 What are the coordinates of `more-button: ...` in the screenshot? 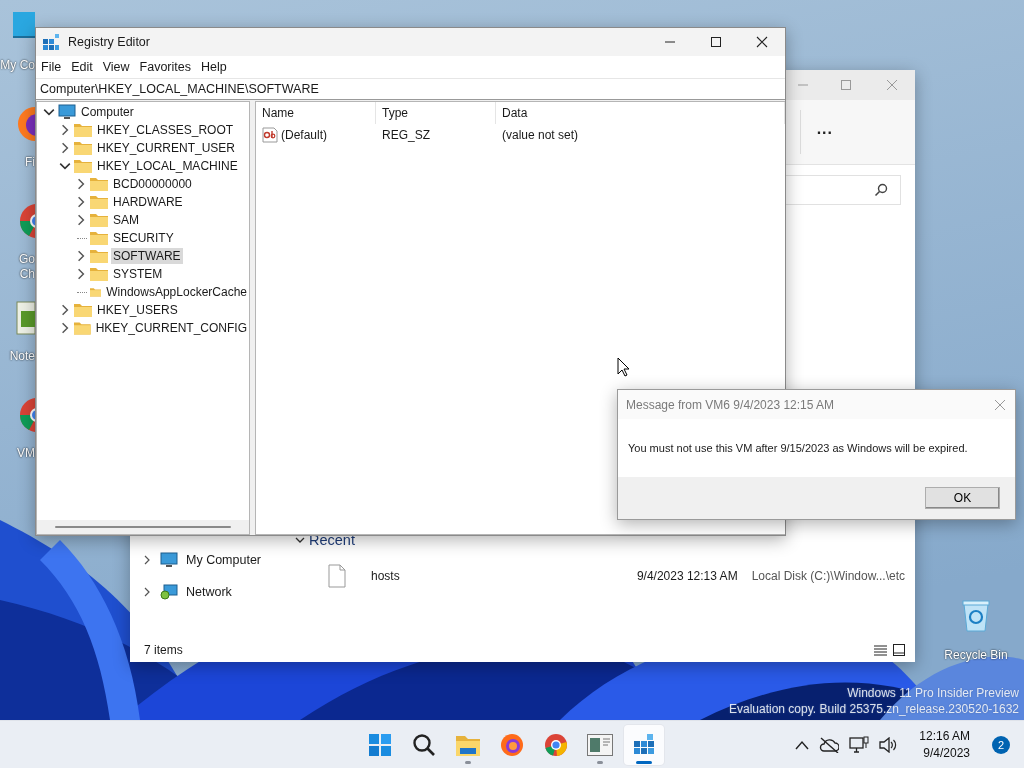 It's located at (824, 132).